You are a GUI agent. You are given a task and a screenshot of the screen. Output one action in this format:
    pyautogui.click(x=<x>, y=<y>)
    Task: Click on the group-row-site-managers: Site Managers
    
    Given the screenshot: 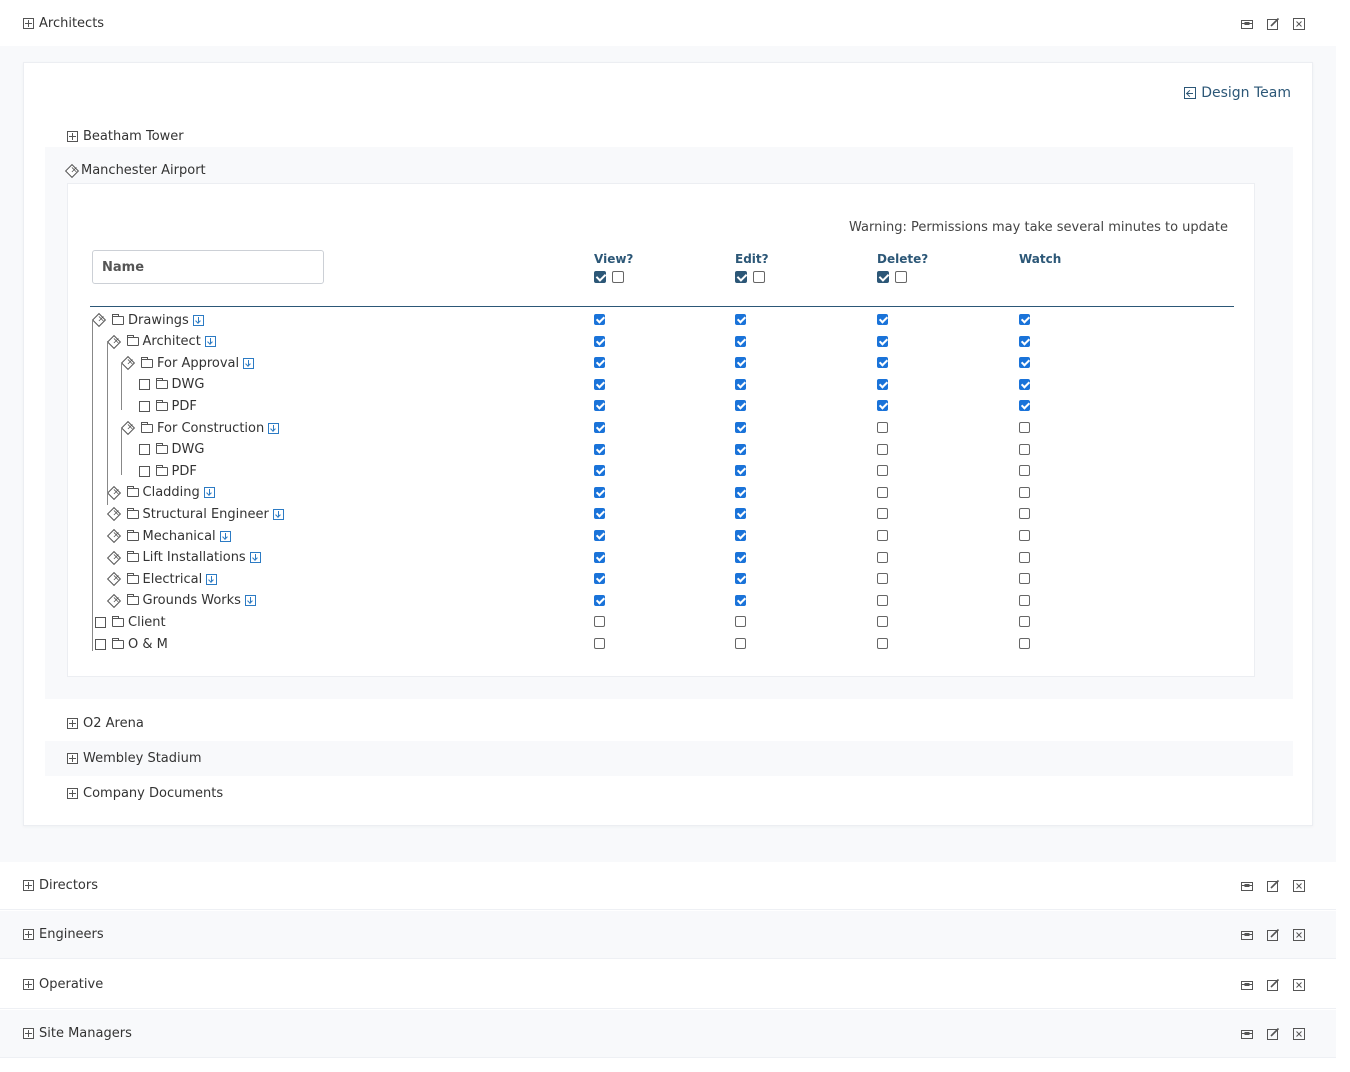 What is the action you would take?
    pyautogui.click(x=668, y=1034)
    